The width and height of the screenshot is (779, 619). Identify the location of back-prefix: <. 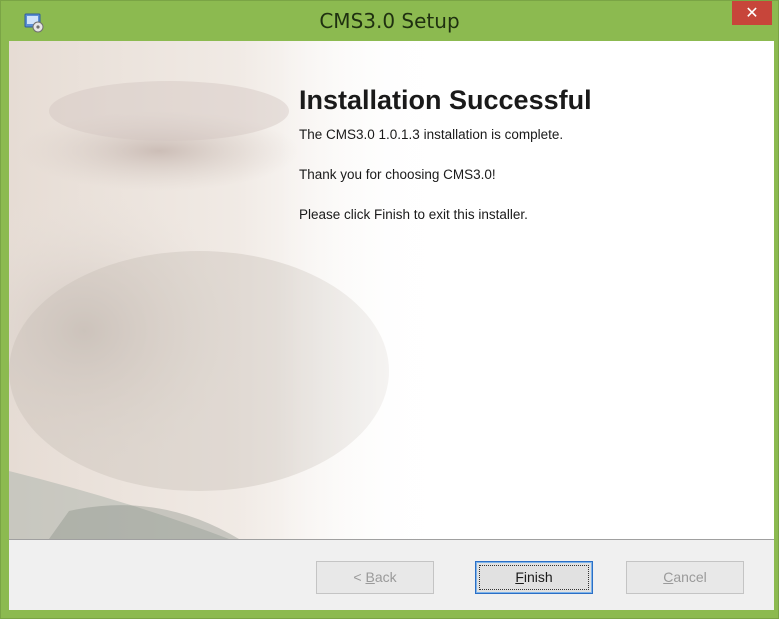
(359, 577).